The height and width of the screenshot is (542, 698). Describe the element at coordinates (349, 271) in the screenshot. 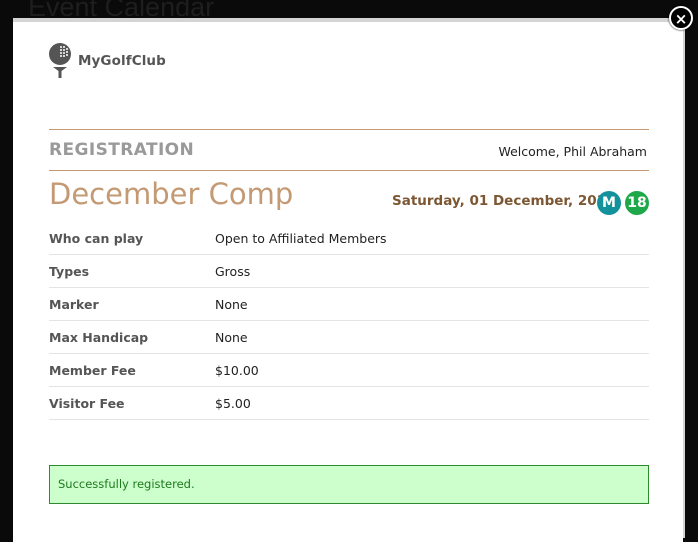

I see `detail-row-types: Types Gross` at that location.